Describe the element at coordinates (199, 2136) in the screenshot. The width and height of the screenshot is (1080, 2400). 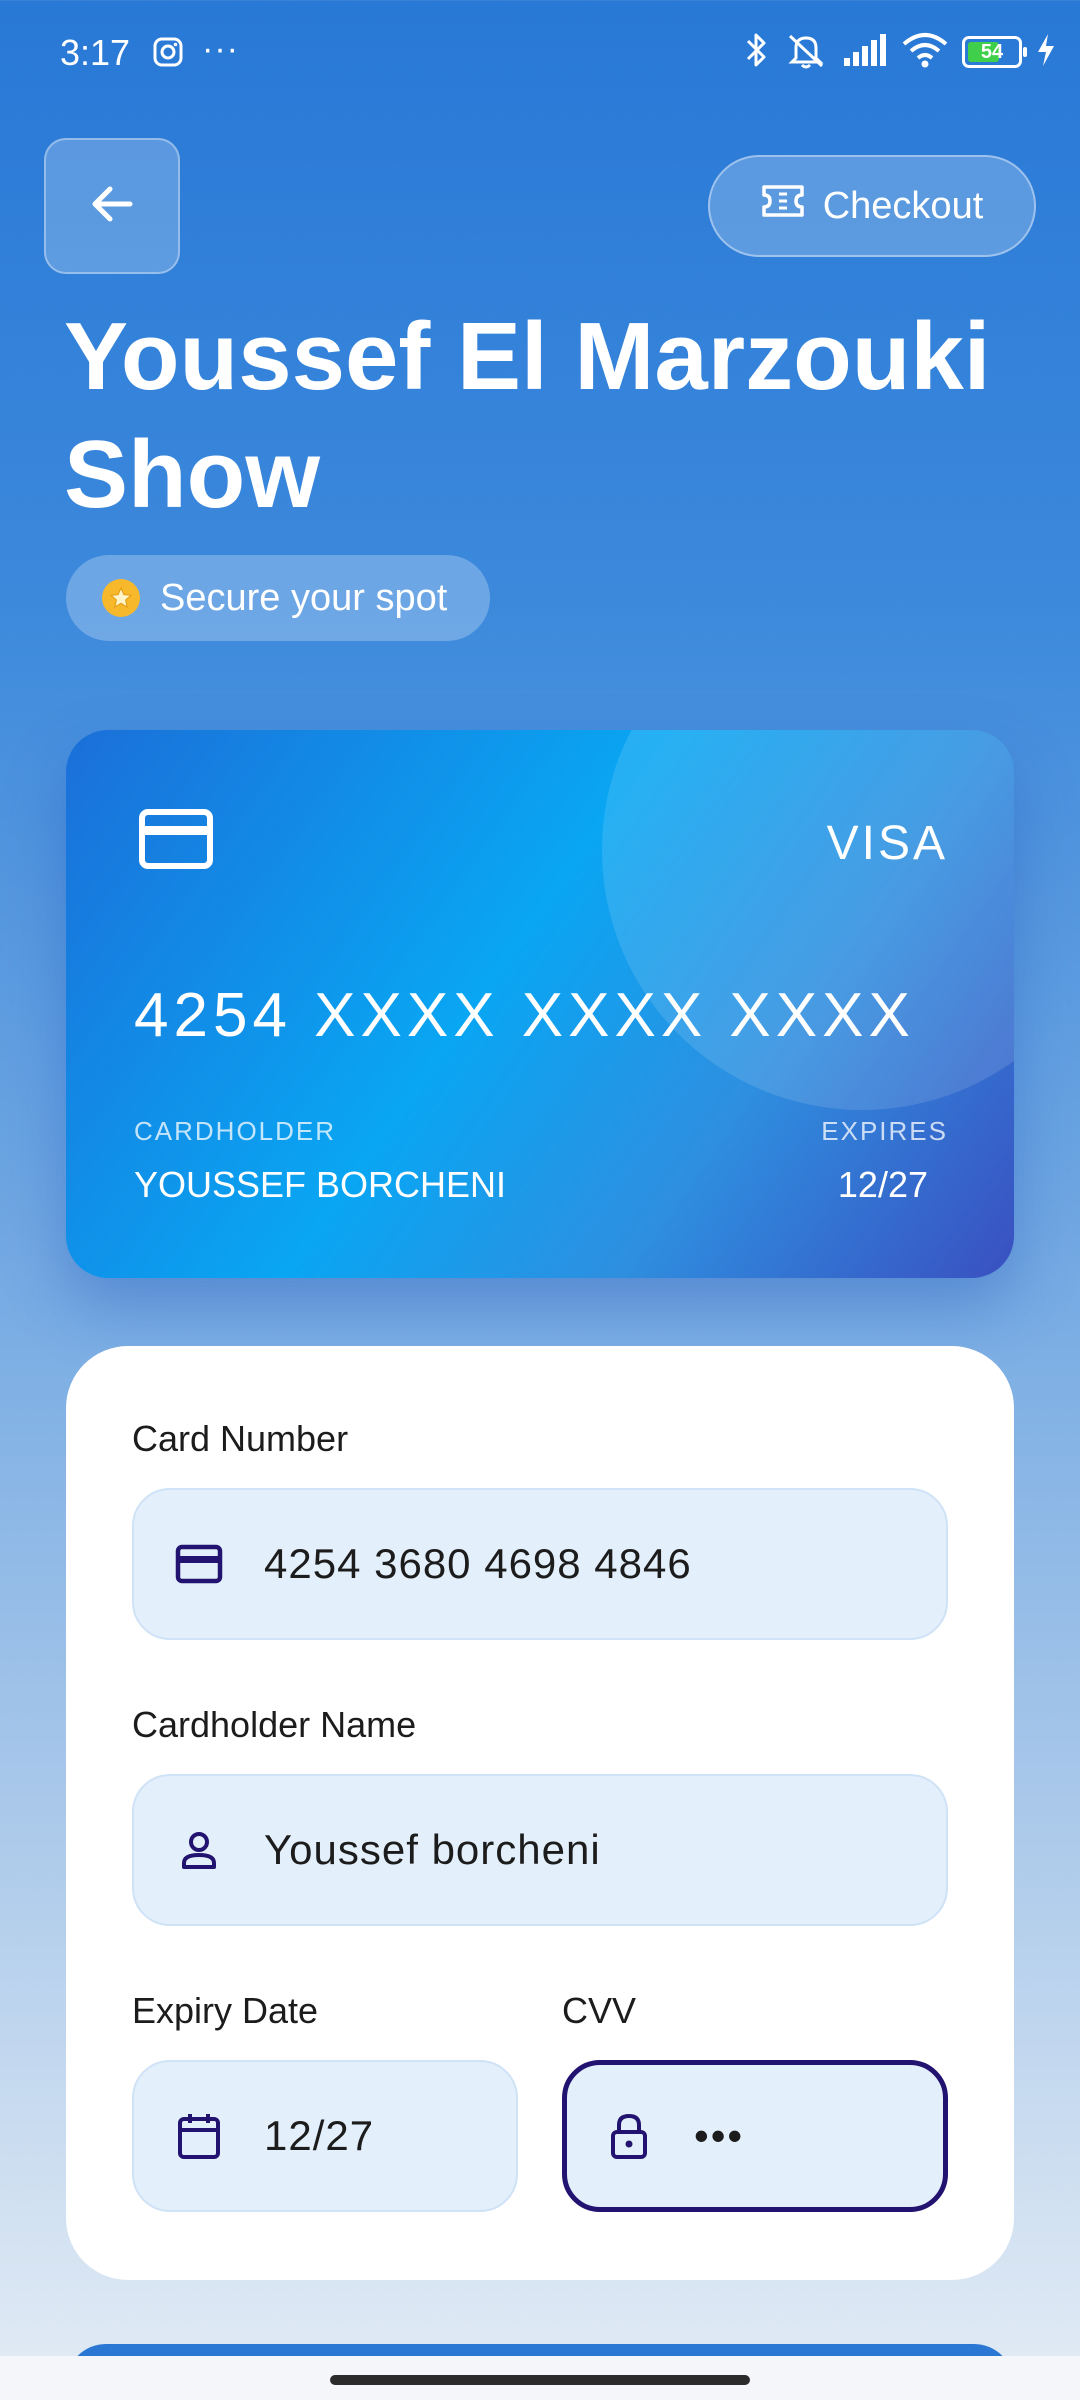
I see `calendar-icon` at that location.